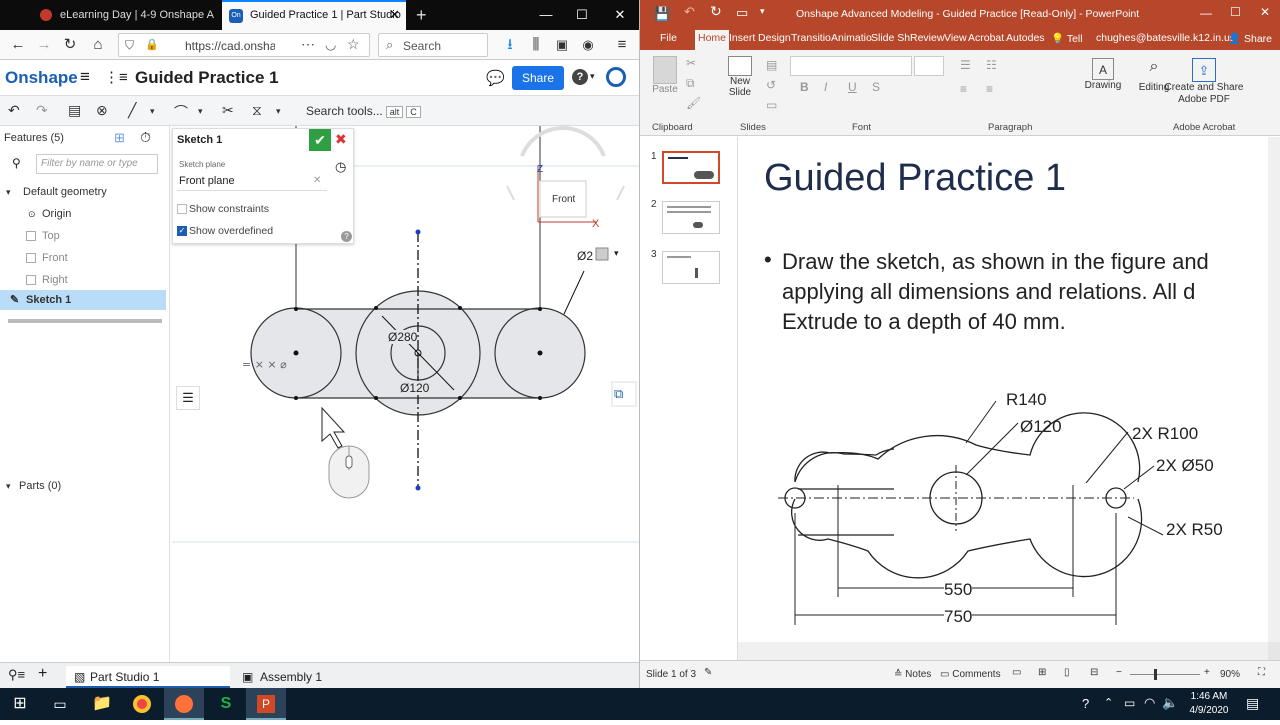  Describe the element at coordinates (148, 677) in the screenshot. I see `tab-part-studio-1: ▧ Part Studio 1` at that location.